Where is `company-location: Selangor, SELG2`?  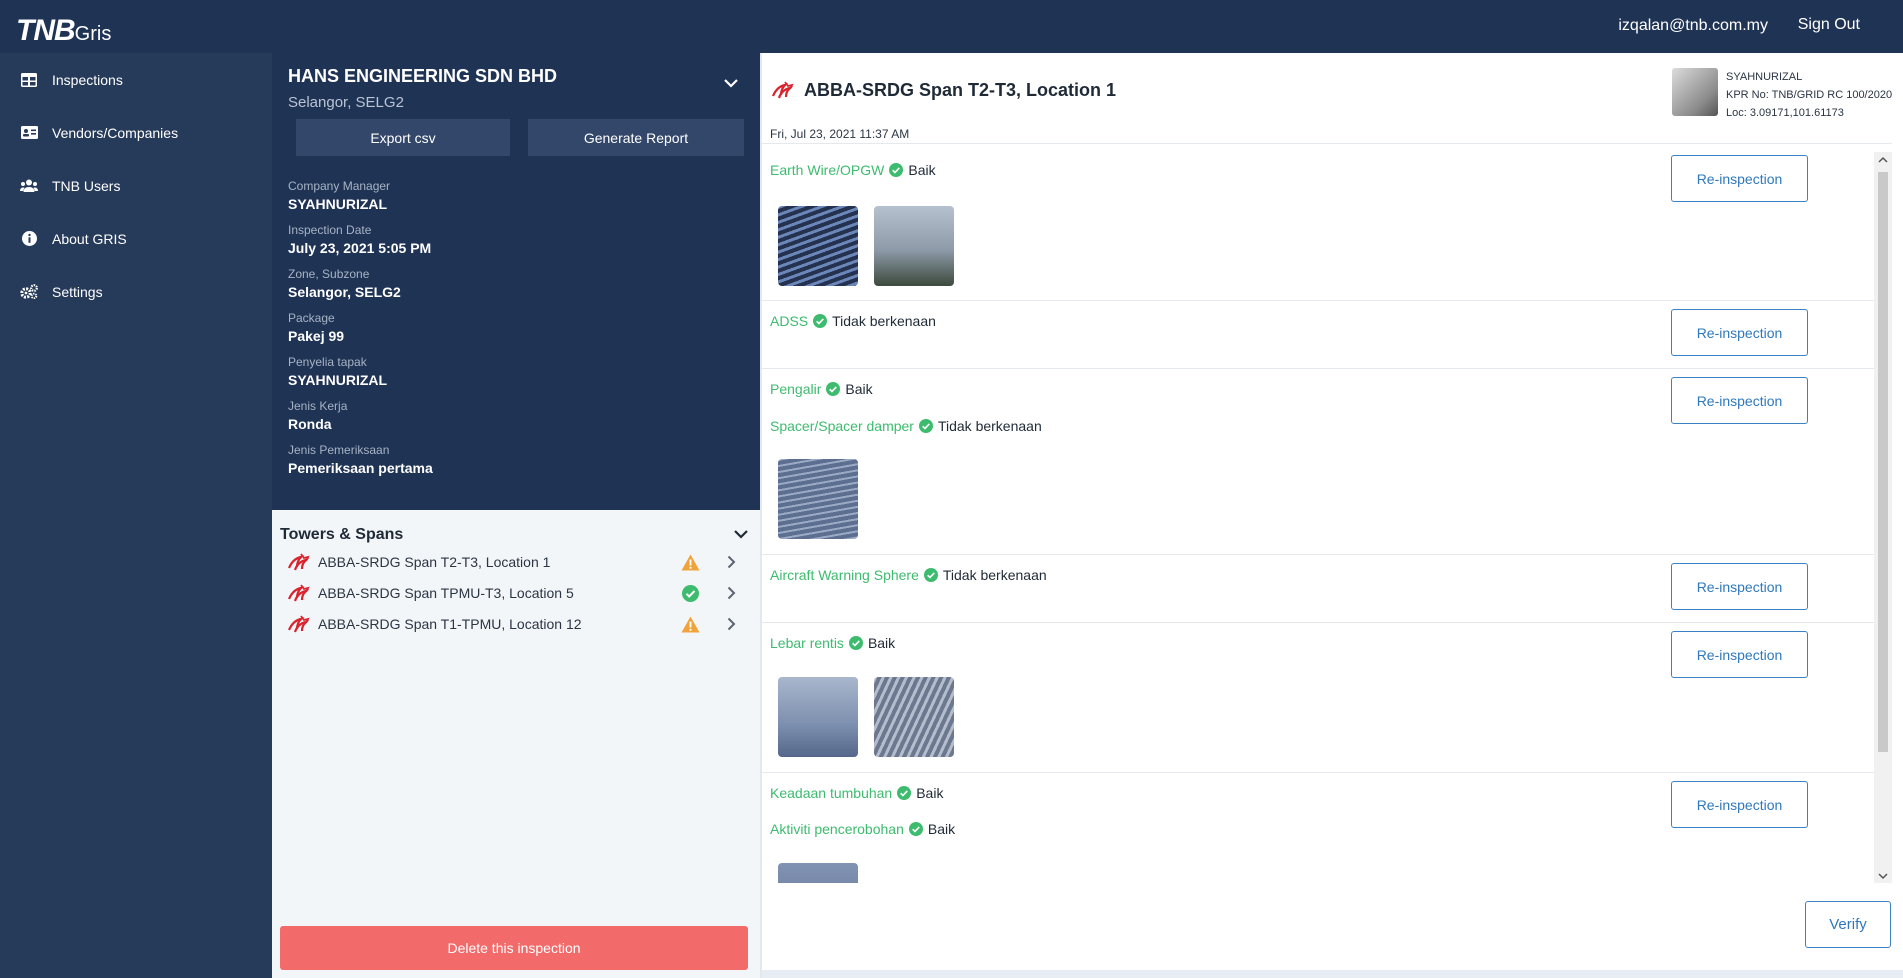
company-location: Selangor, SELG2 is located at coordinates (346, 102).